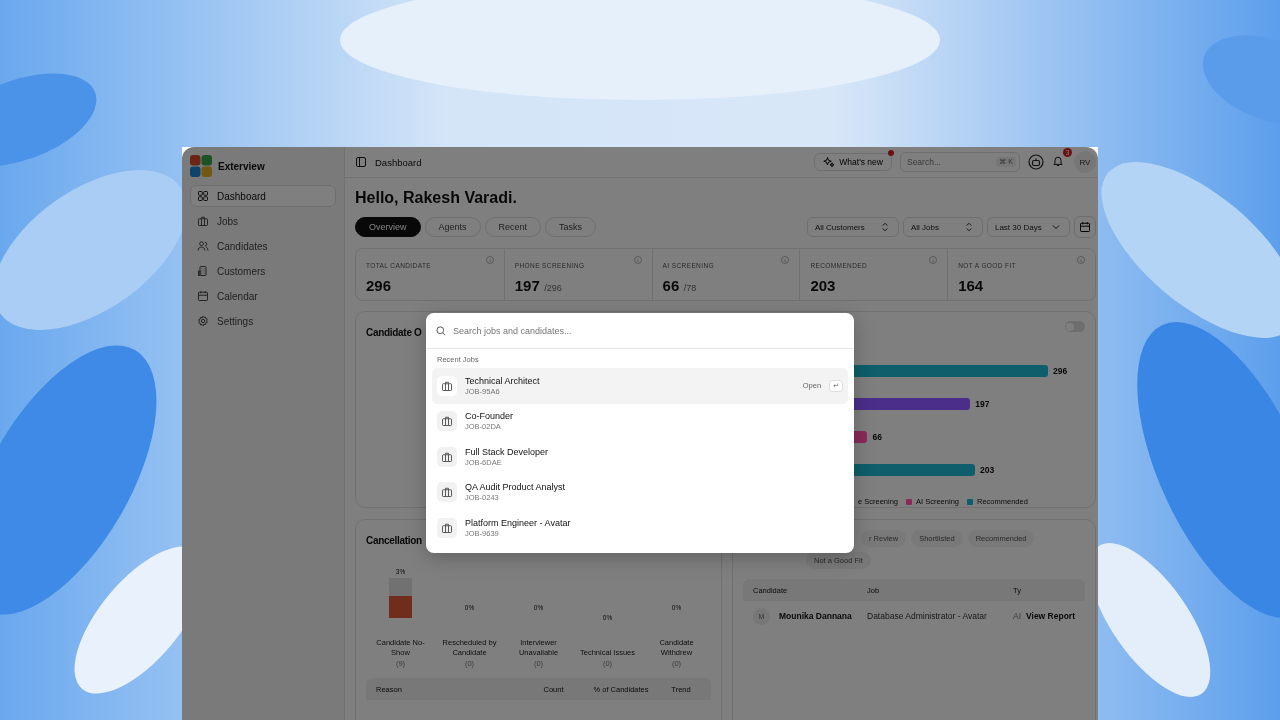 This screenshot has height=720, width=1280. I want to click on people-icon, so click(203, 246).